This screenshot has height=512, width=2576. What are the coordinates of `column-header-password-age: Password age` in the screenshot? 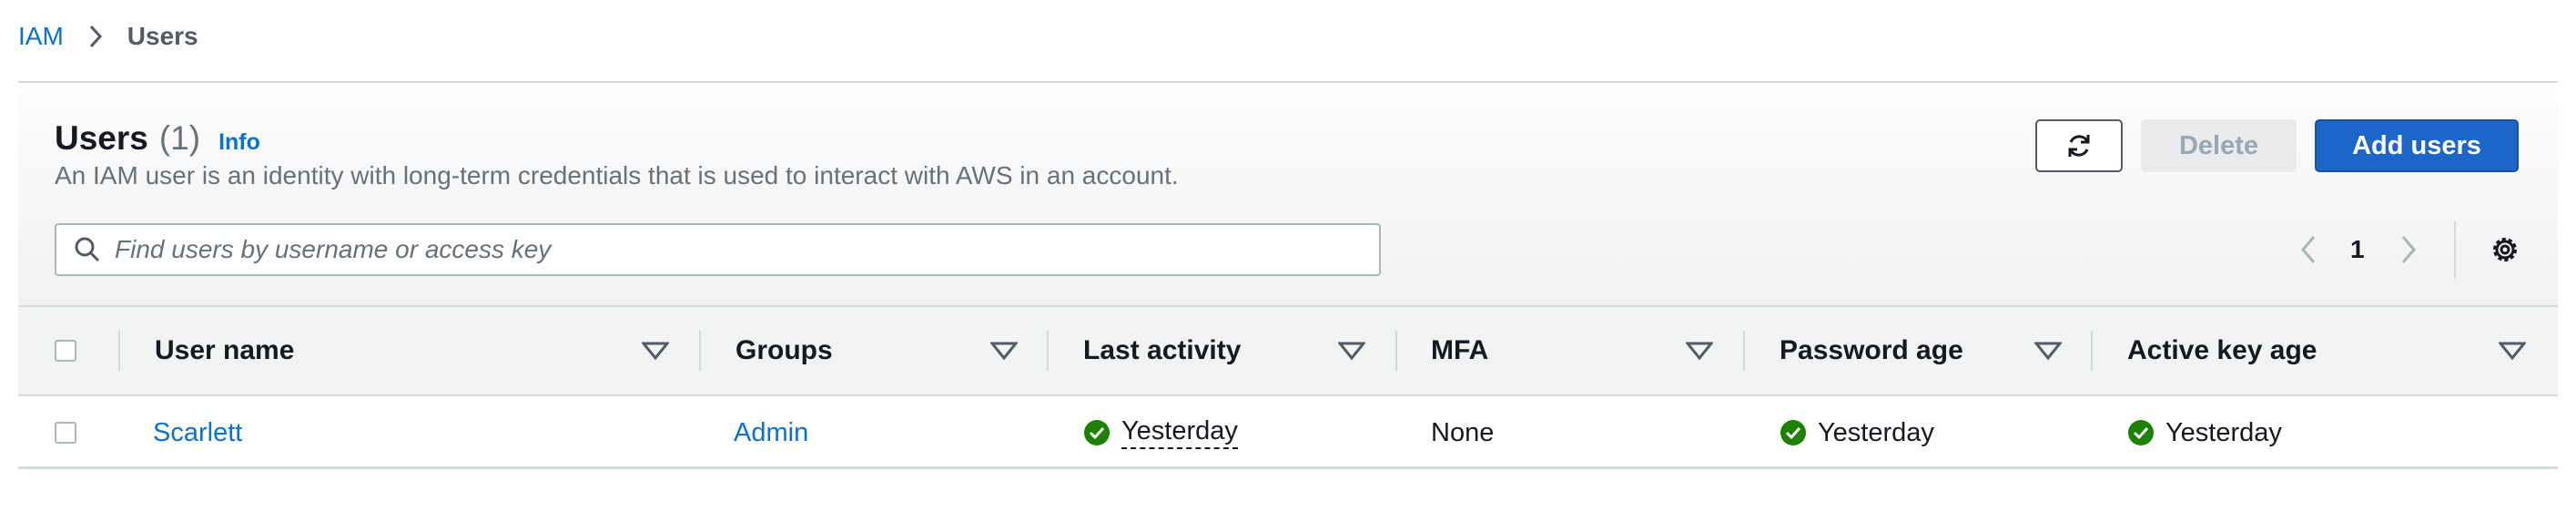 It's located at (1871, 350).